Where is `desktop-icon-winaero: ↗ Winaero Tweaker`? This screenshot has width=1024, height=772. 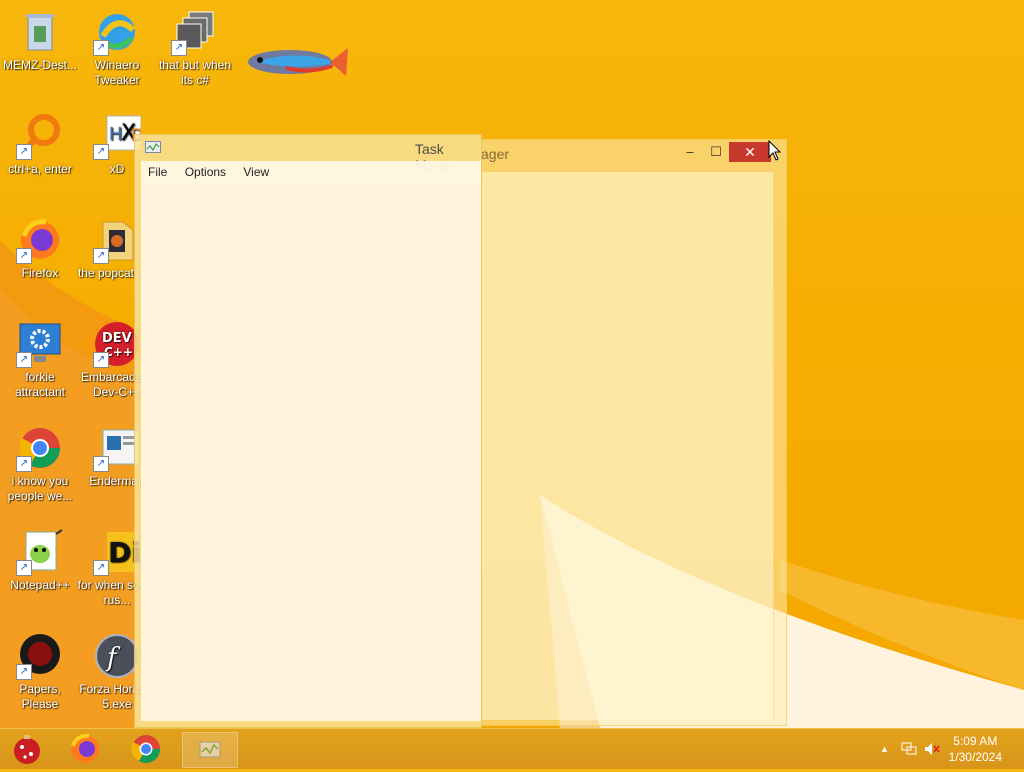
desktop-icon-winaero: ↗ Winaero Tweaker is located at coordinates (117, 48).